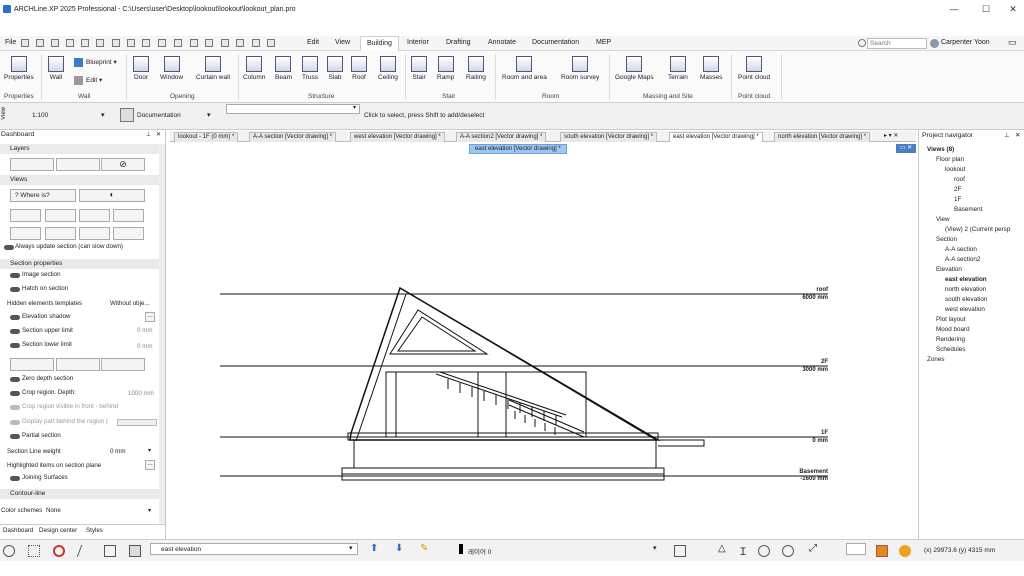 Image resolution: width=1024 pixels, height=576 pixels. I want to click on menu-file: File, so click(10, 42).